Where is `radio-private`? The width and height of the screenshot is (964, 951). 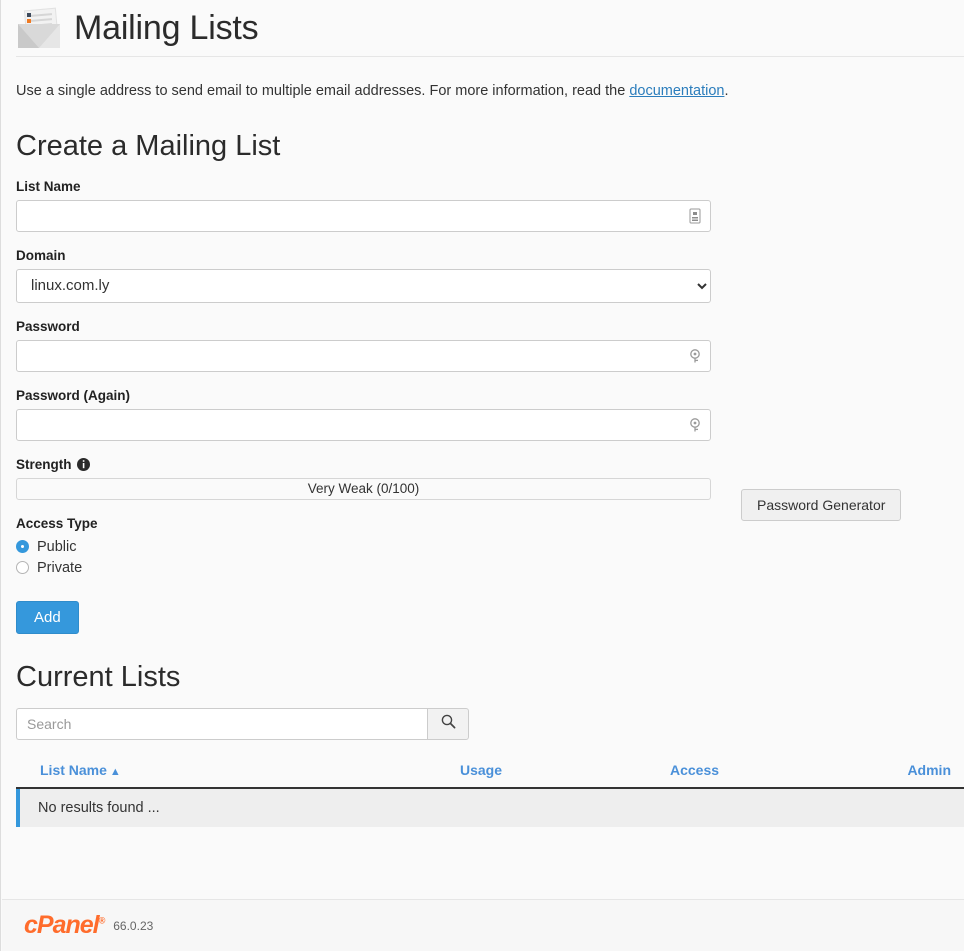 radio-private is located at coordinates (22, 568).